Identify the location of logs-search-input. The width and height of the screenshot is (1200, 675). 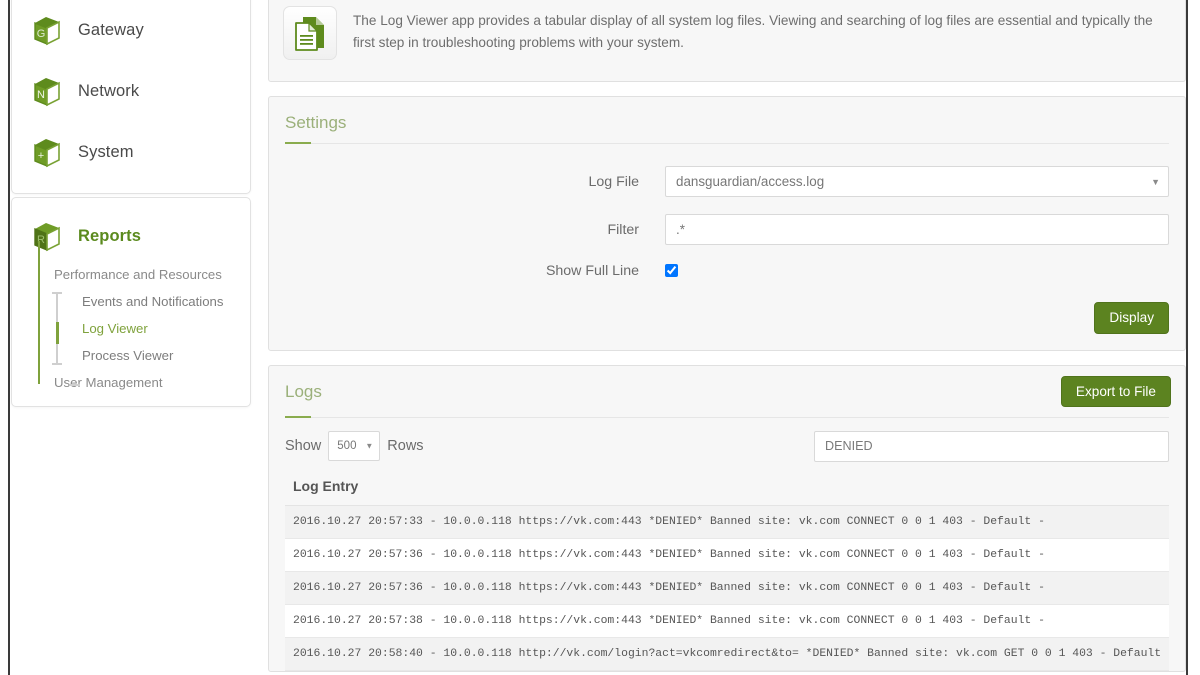
(991, 446).